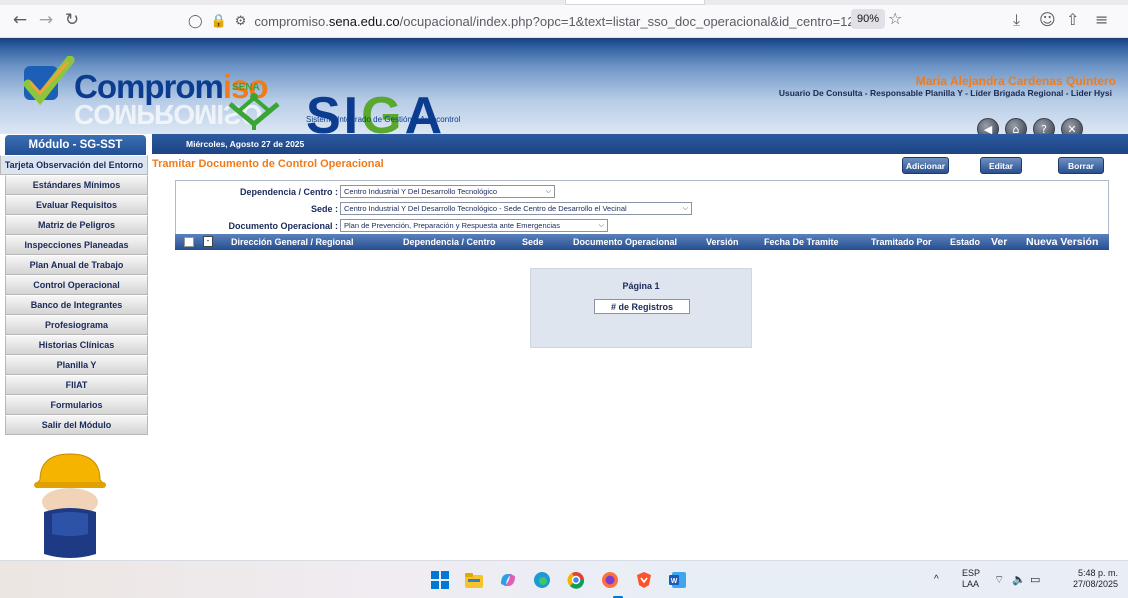 The image size is (1128, 598). What do you see at coordinates (868, 19) in the screenshot?
I see `zoom-level: 90%` at bounding box center [868, 19].